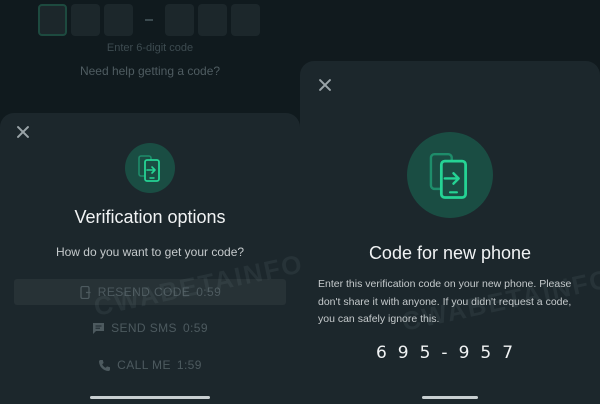 The height and width of the screenshot is (404, 600). What do you see at coordinates (150, 217) in the screenshot?
I see `sheet-title: Verification options` at bounding box center [150, 217].